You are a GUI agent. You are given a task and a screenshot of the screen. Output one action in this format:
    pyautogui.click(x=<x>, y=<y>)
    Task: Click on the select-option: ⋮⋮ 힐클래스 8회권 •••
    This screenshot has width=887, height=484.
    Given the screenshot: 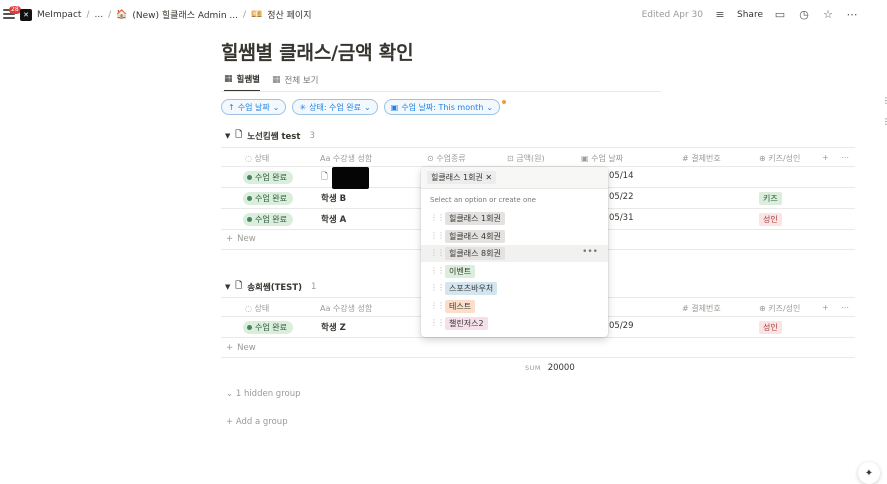 What is the action you would take?
    pyautogui.click(x=514, y=253)
    